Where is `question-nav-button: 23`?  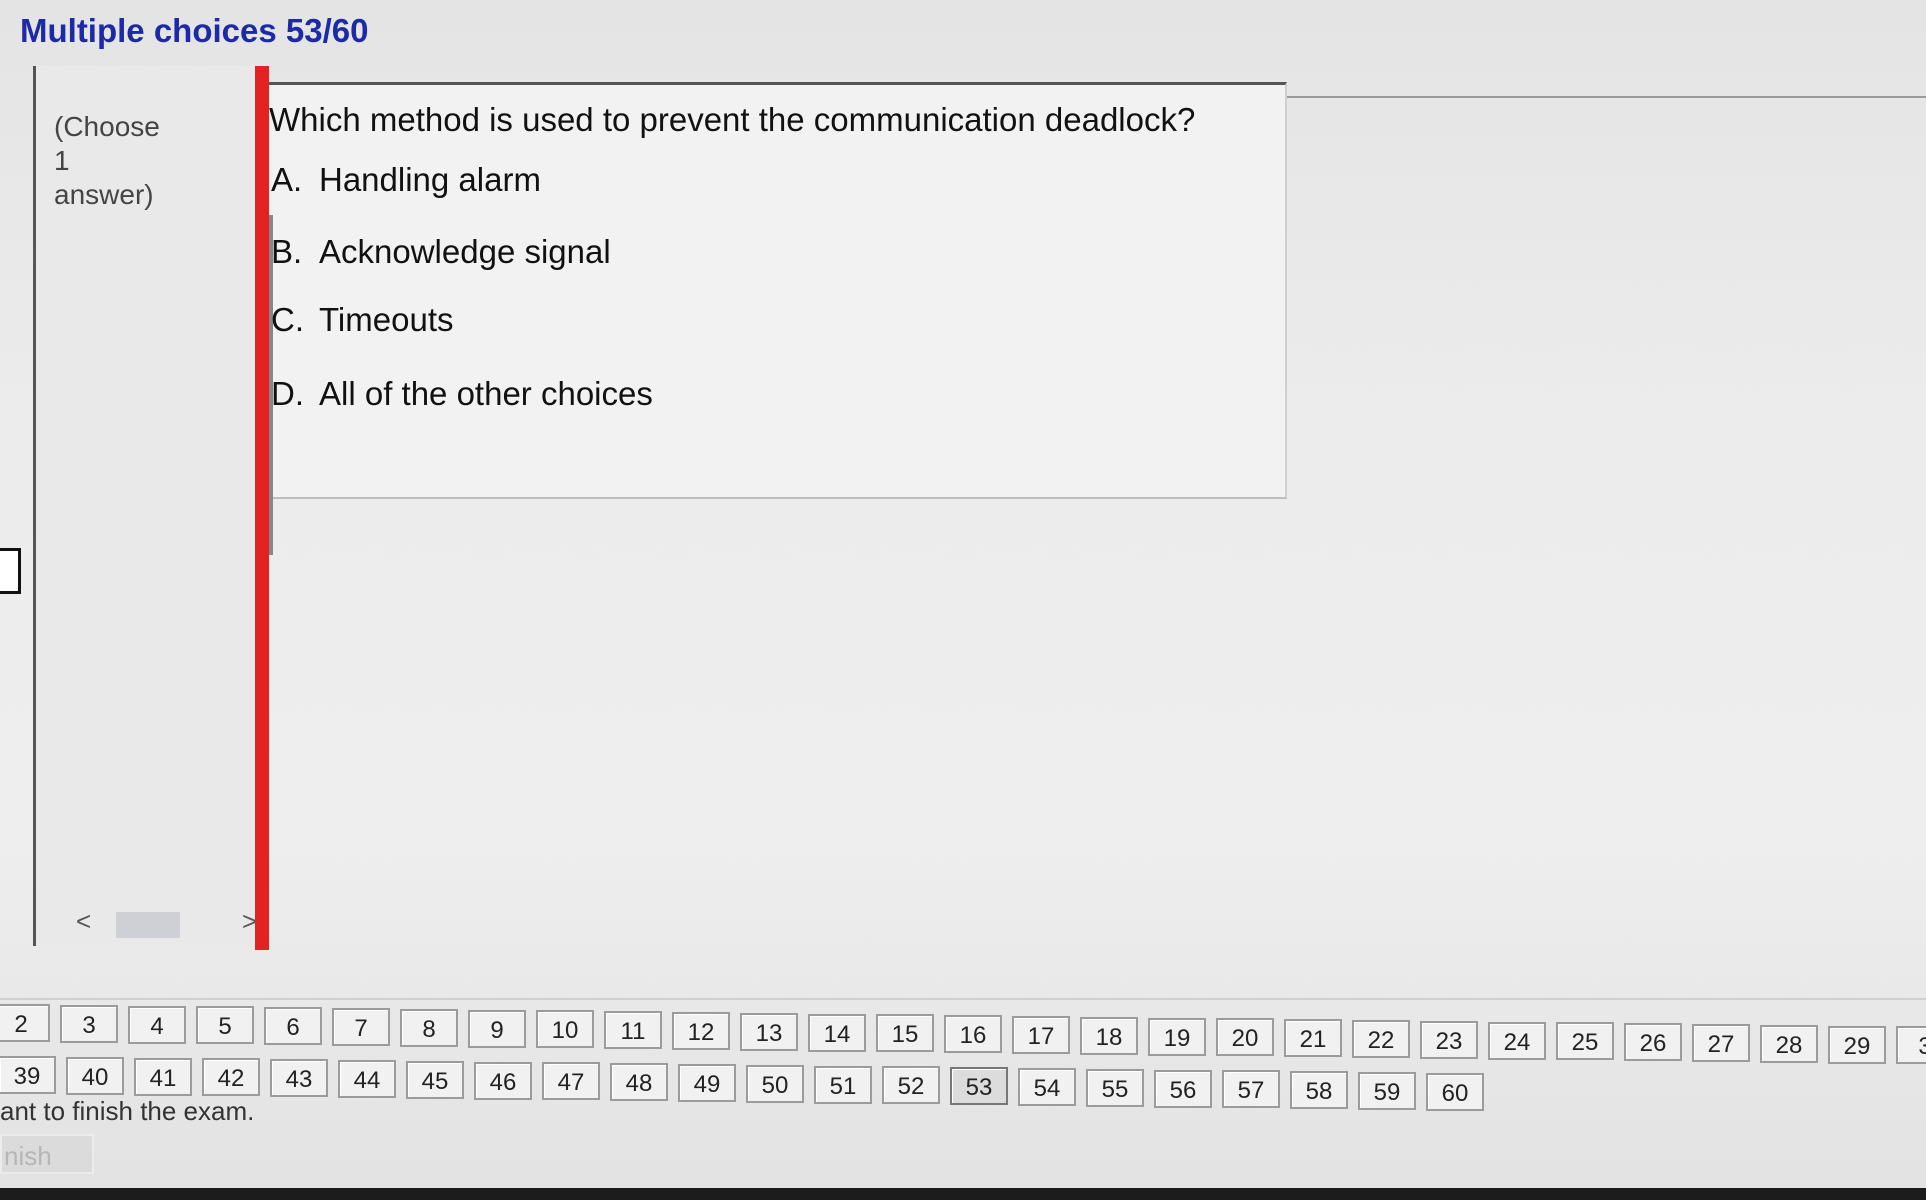
question-nav-button: 23 is located at coordinates (1449, 1039).